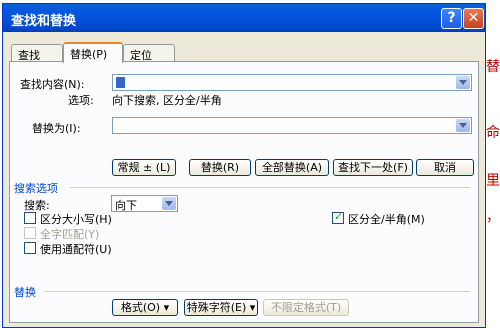  I want to click on cancel-button: 取消, so click(445, 167).